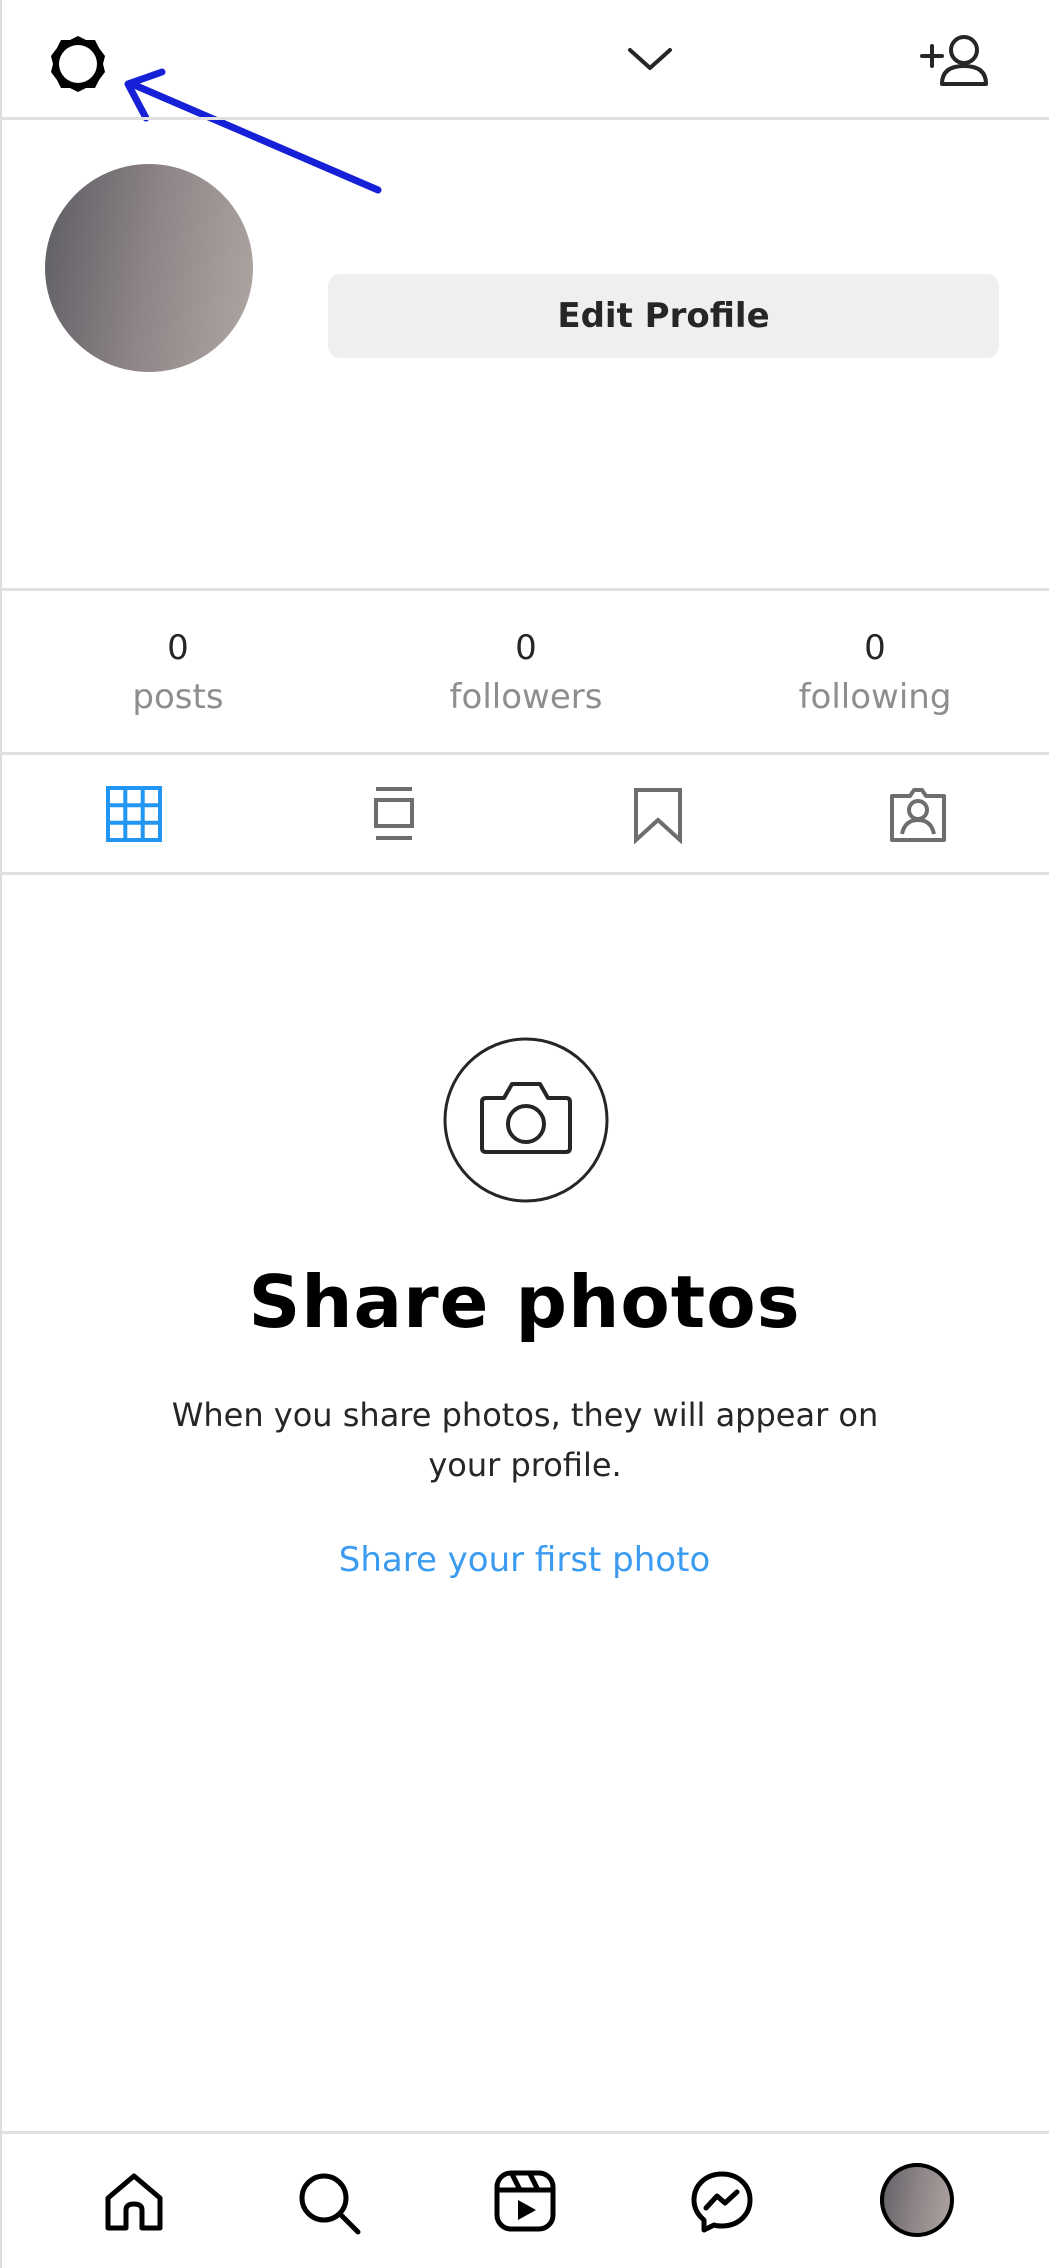  What do you see at coordinates (525, 753) in the screenshot?
I see `stats-divider` at bounding box center [525, 753].